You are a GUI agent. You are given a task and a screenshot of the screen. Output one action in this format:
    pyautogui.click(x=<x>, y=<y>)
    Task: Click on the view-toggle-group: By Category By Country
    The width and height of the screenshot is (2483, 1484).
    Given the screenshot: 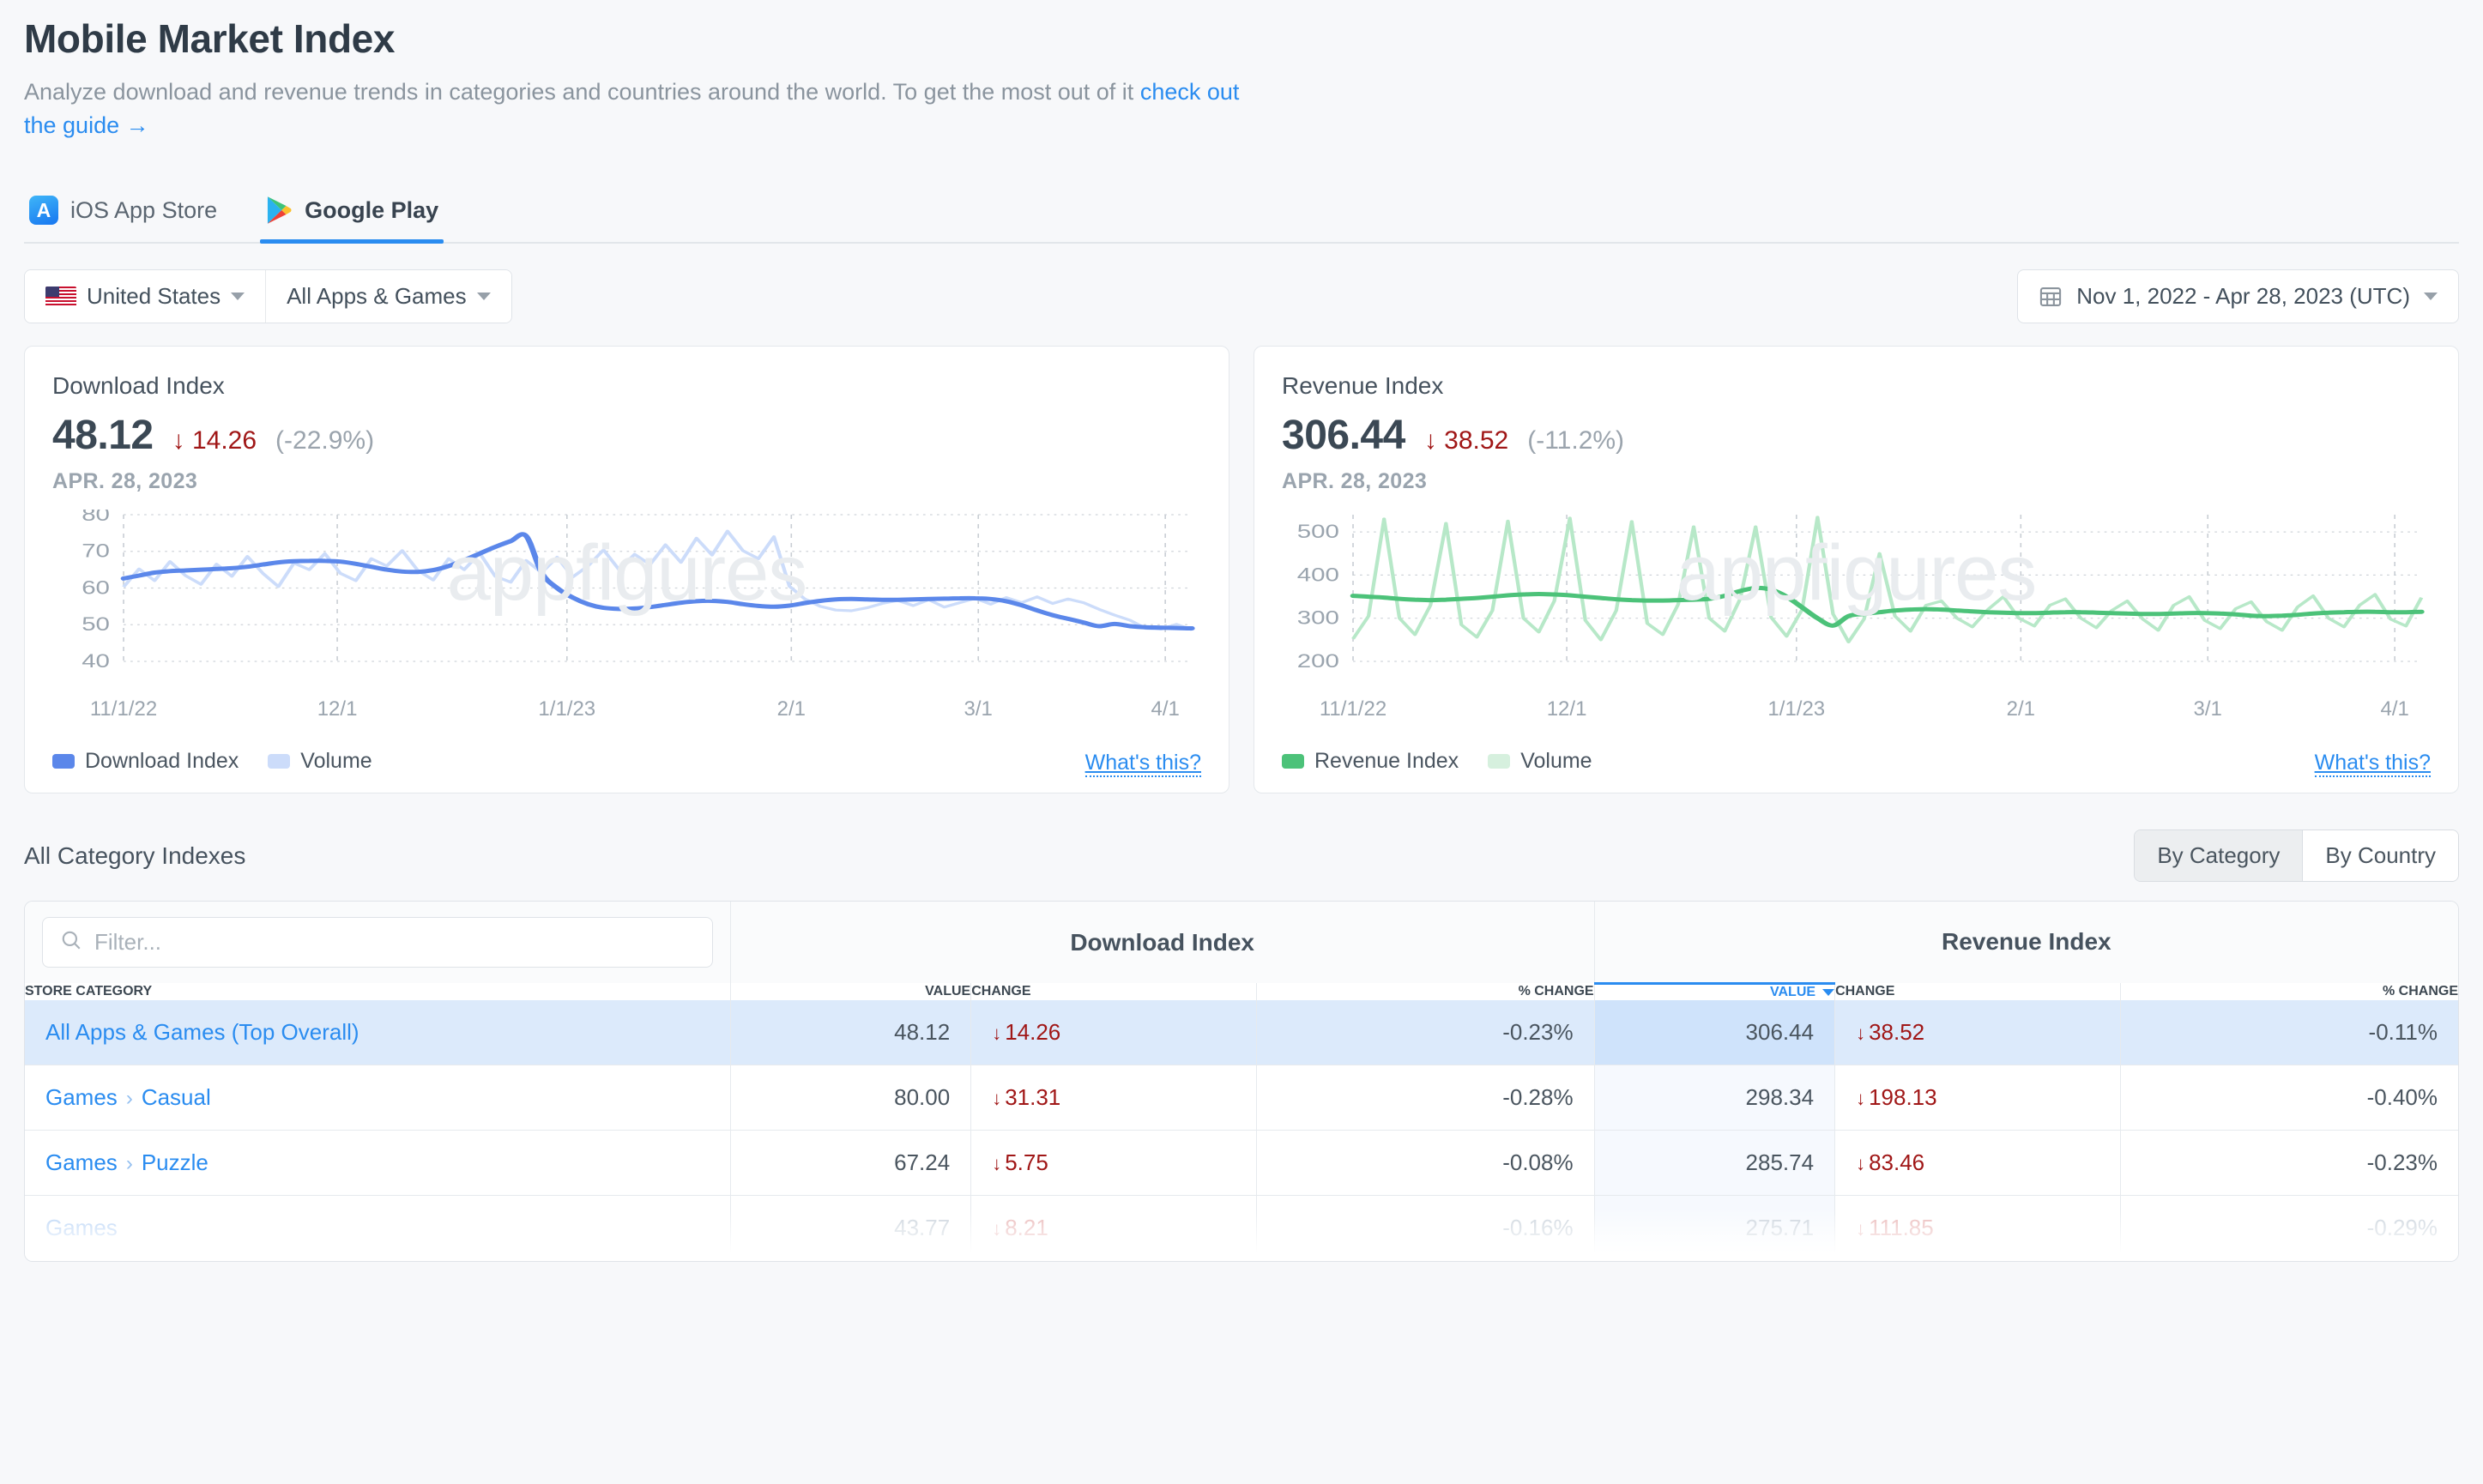 What is the action you would take?
    pyautogui.click(x=2296, y=856)
    